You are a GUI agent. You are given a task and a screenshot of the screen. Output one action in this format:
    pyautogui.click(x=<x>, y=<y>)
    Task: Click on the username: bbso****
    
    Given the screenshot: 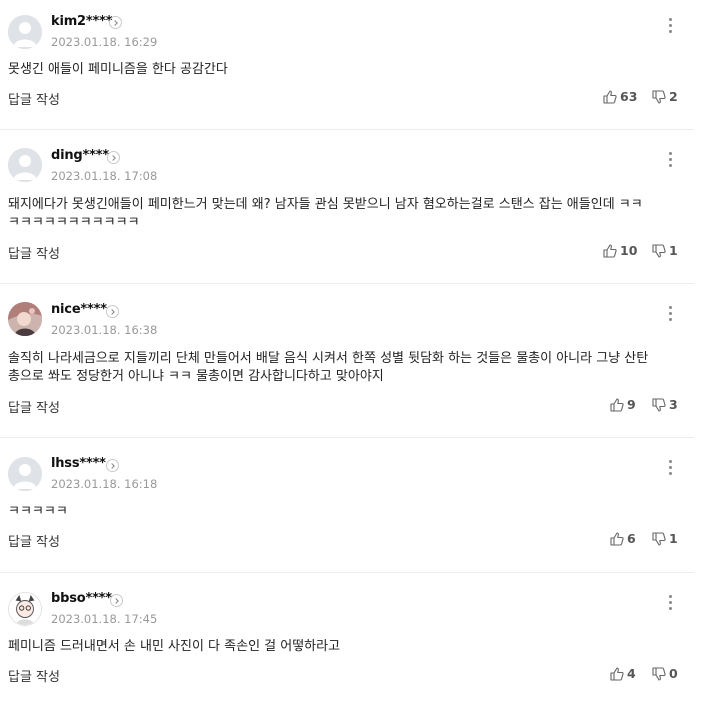 What is the action you would take?
    pyautogui.click(x=81, y=598)
    